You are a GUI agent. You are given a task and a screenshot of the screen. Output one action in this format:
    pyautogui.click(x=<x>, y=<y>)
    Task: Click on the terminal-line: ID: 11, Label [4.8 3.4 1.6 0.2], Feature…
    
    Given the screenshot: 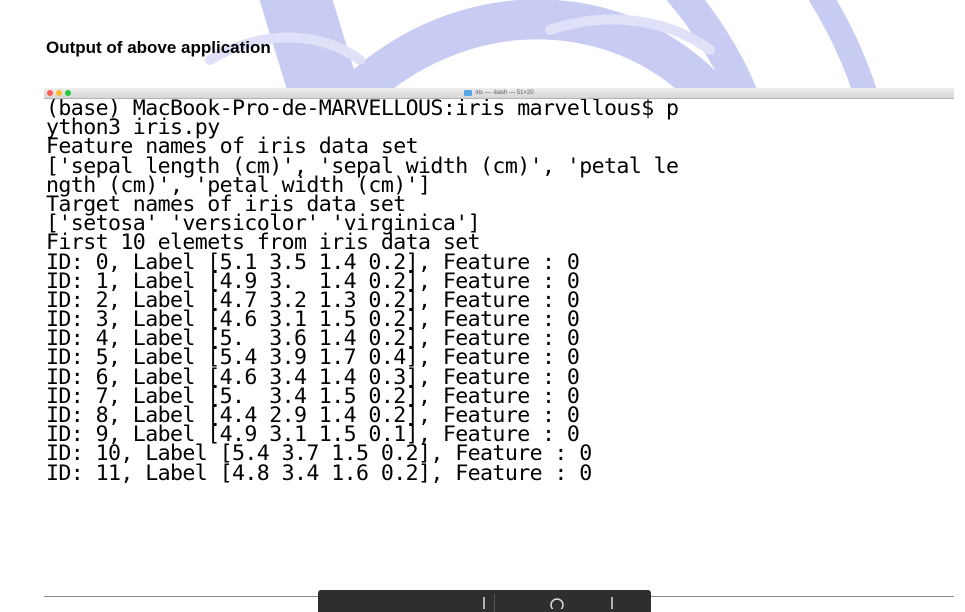 What is the action you would take?
    pyautogui.click(x=319, y=473)
    